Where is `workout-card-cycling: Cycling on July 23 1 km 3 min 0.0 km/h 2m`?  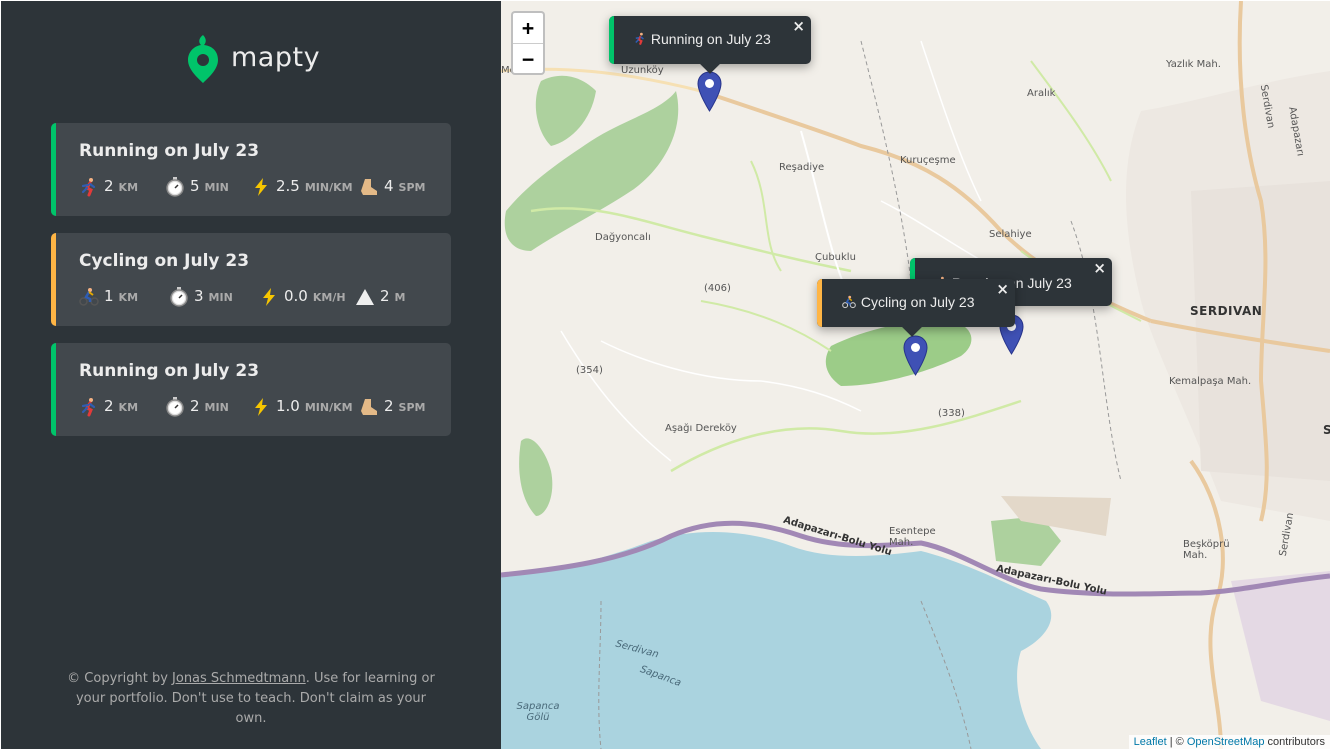
workout-card-cycling: Cycling on July 23 1 km 3 min 0.0 km/h 2m is located at coordinates (251, 279).